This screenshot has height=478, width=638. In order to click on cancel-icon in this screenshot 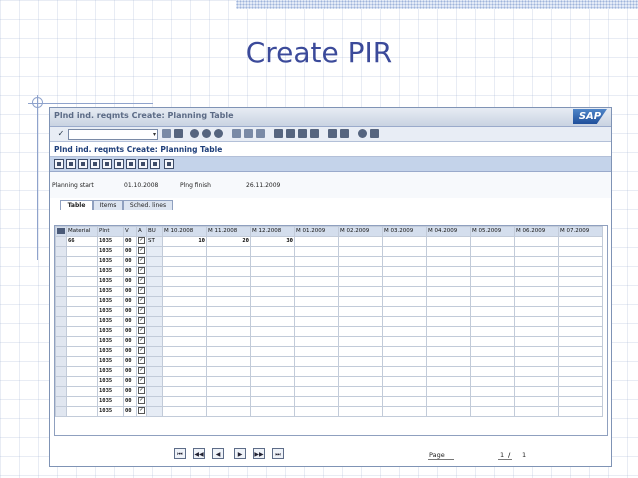, I will do `click(206, 133)`.